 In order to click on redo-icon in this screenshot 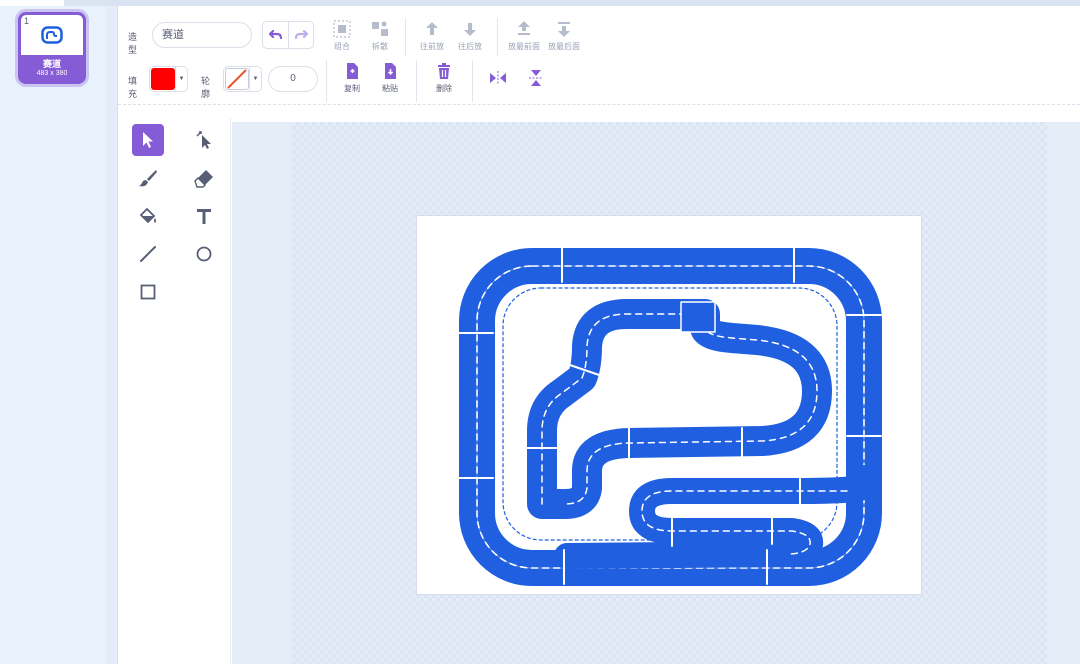, I will do `click(301, 34)`.